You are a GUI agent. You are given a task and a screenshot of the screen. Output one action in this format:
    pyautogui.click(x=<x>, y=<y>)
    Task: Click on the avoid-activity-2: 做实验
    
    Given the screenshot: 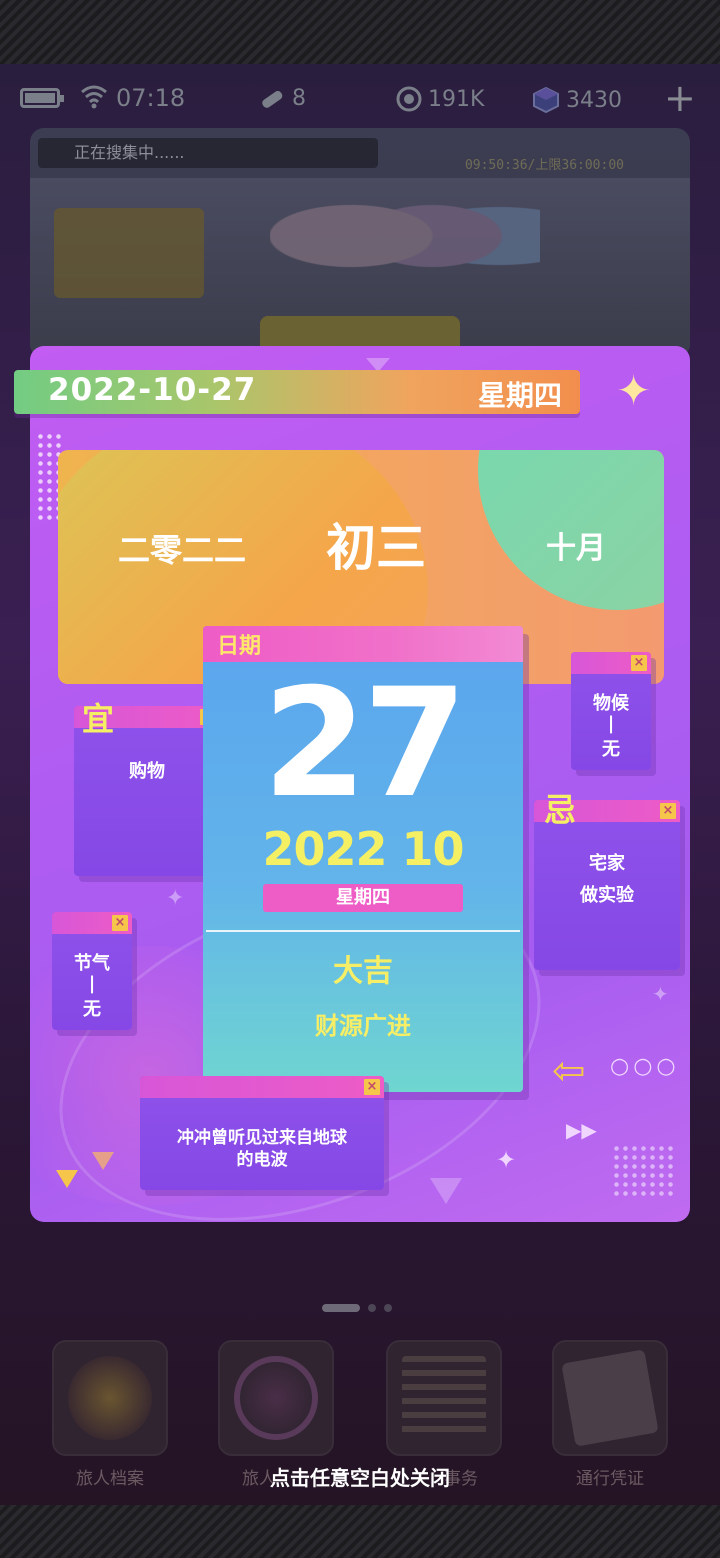 What is the action you would take?
    pyautogui.click(x=607, y=895)
    